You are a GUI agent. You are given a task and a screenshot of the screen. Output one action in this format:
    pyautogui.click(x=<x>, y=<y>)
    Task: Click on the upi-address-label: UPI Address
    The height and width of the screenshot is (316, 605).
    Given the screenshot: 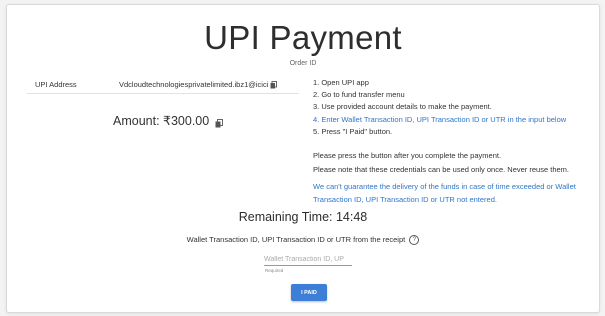 What is the action you would take?
    pyautogui.click(x=56, y=84)
    